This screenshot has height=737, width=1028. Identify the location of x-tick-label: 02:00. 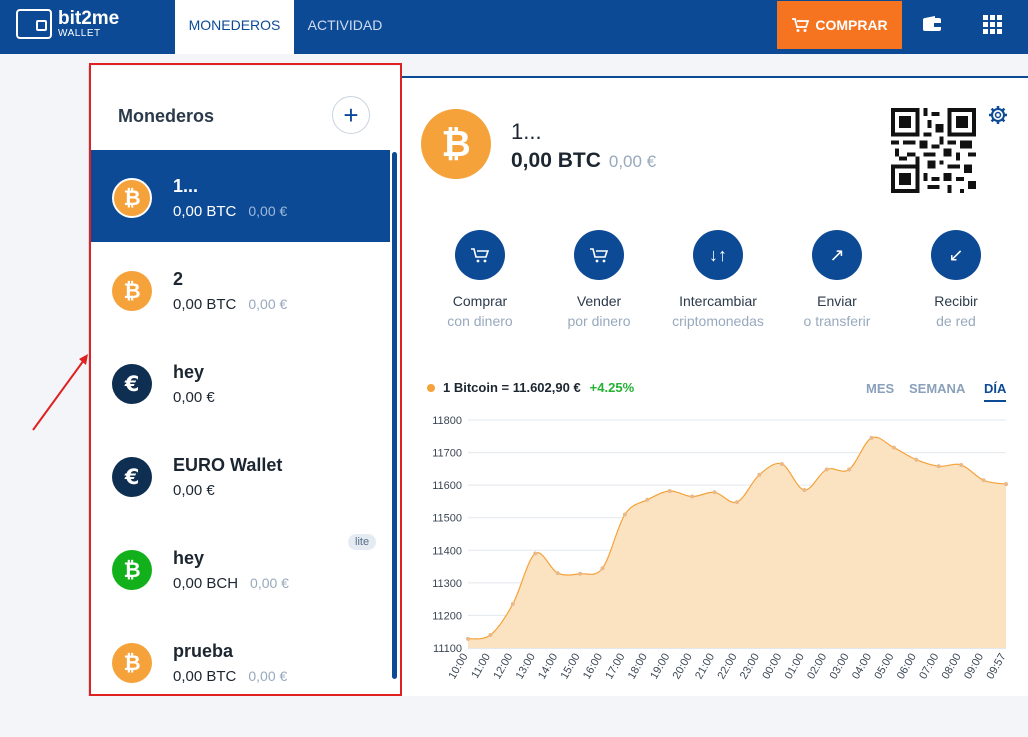
(817, 667).